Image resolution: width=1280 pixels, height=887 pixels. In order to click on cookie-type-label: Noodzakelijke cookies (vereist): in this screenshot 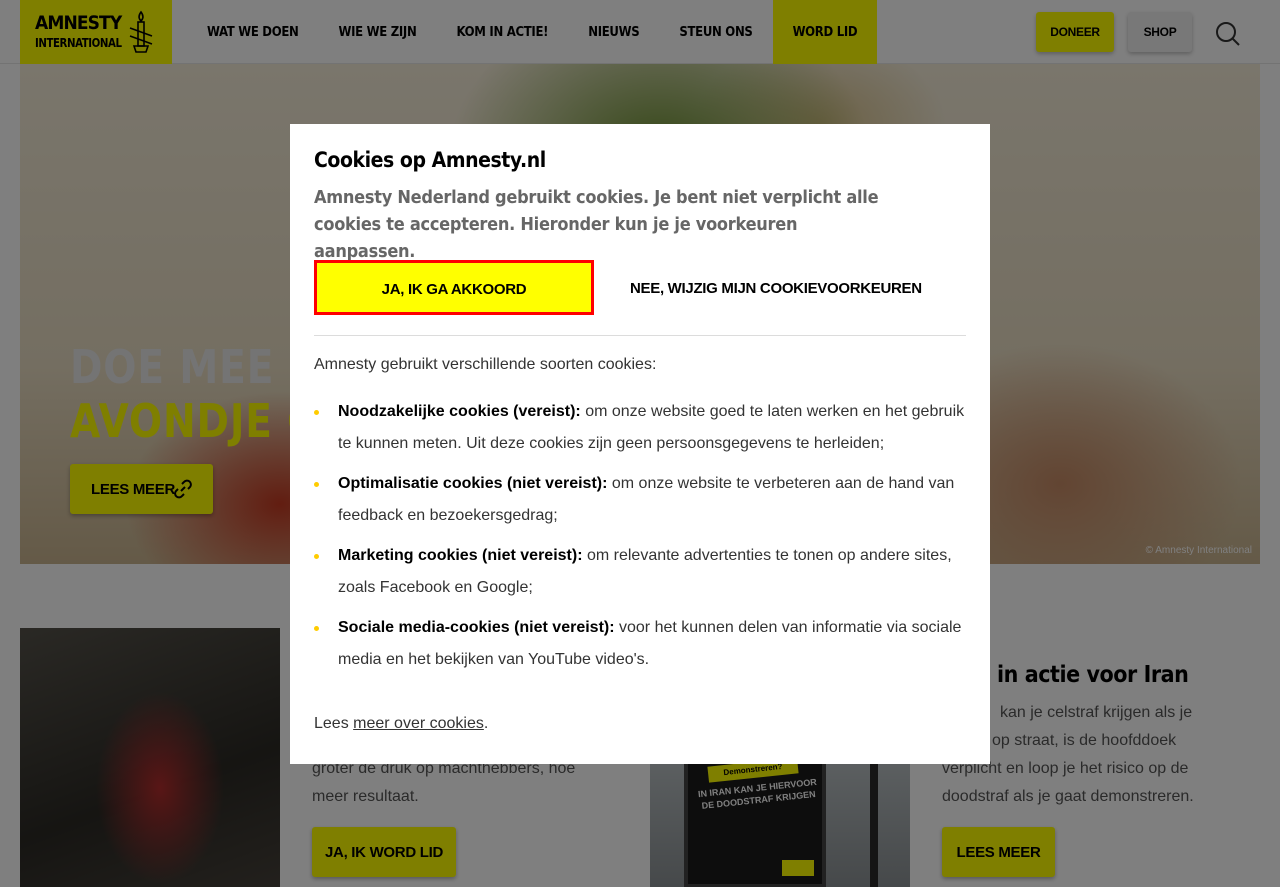, I will do `click(459, 411)`.